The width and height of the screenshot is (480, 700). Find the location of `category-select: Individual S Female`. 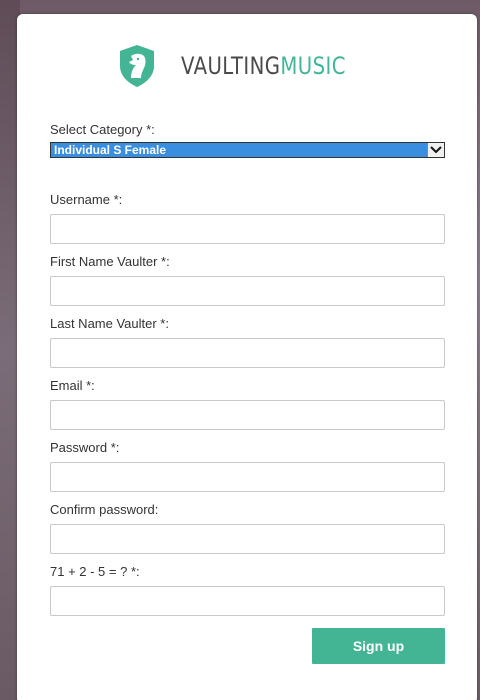

category-select: Individual S Female is located at coordinates (247, 150).